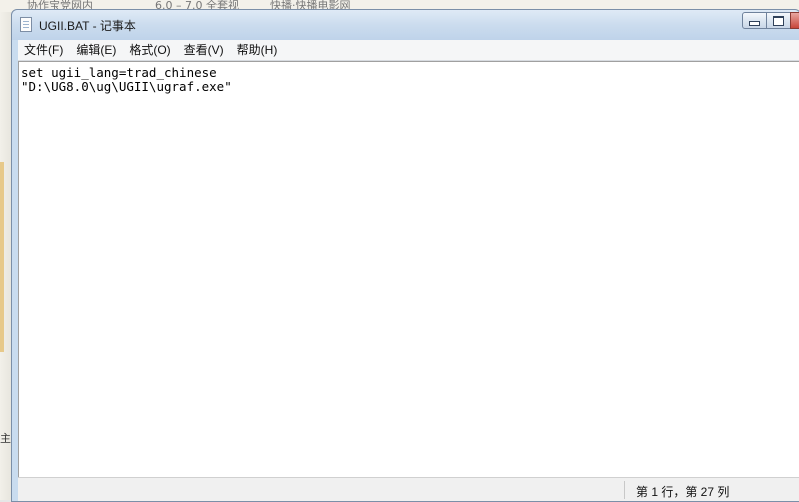 Image resolution: width=799 pixels, height=502 pixels. I want to click on status-divider, so click(624, 490).